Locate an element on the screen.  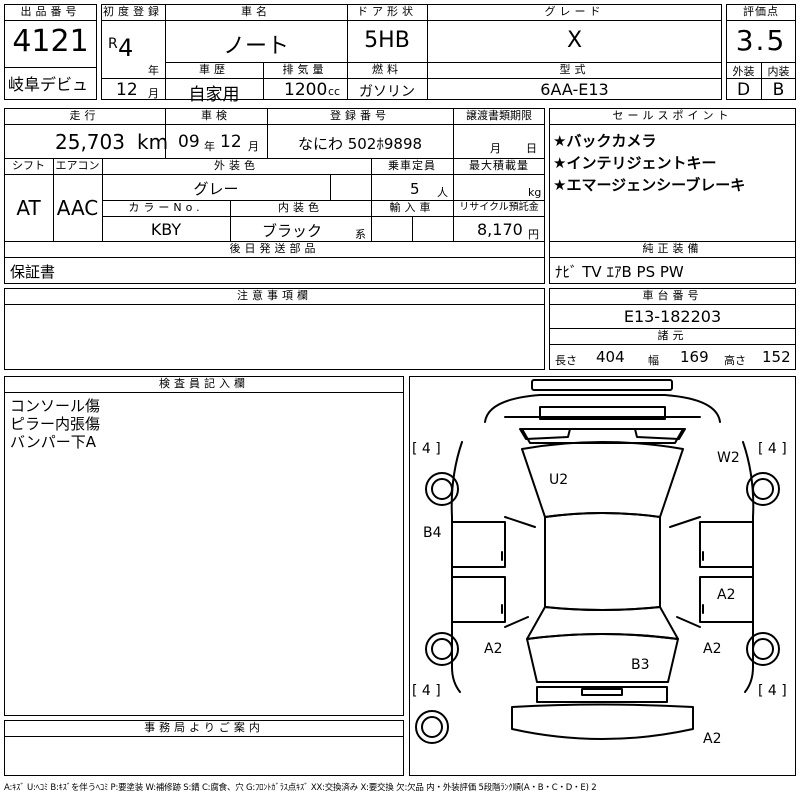
interior-label: 内装 is located at coordinates (778, 71).